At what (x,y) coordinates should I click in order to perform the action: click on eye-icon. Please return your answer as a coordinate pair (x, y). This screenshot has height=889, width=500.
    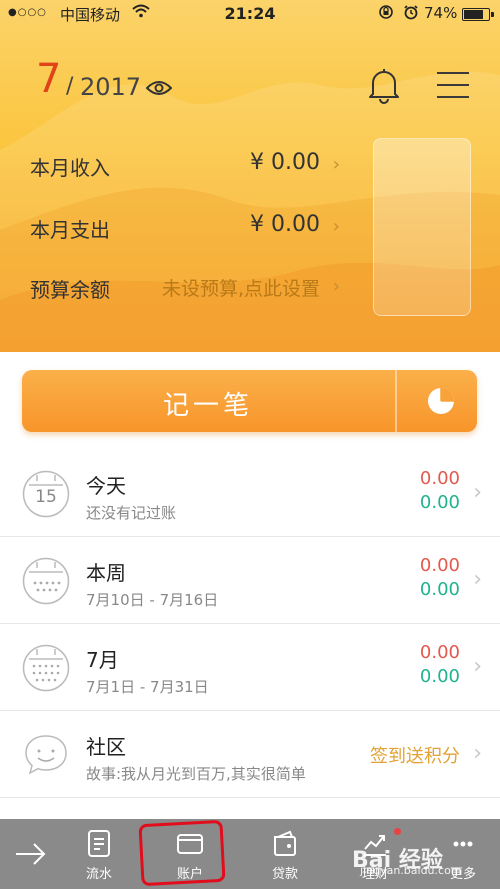
    Looking at the image, I should click on (159, 88).